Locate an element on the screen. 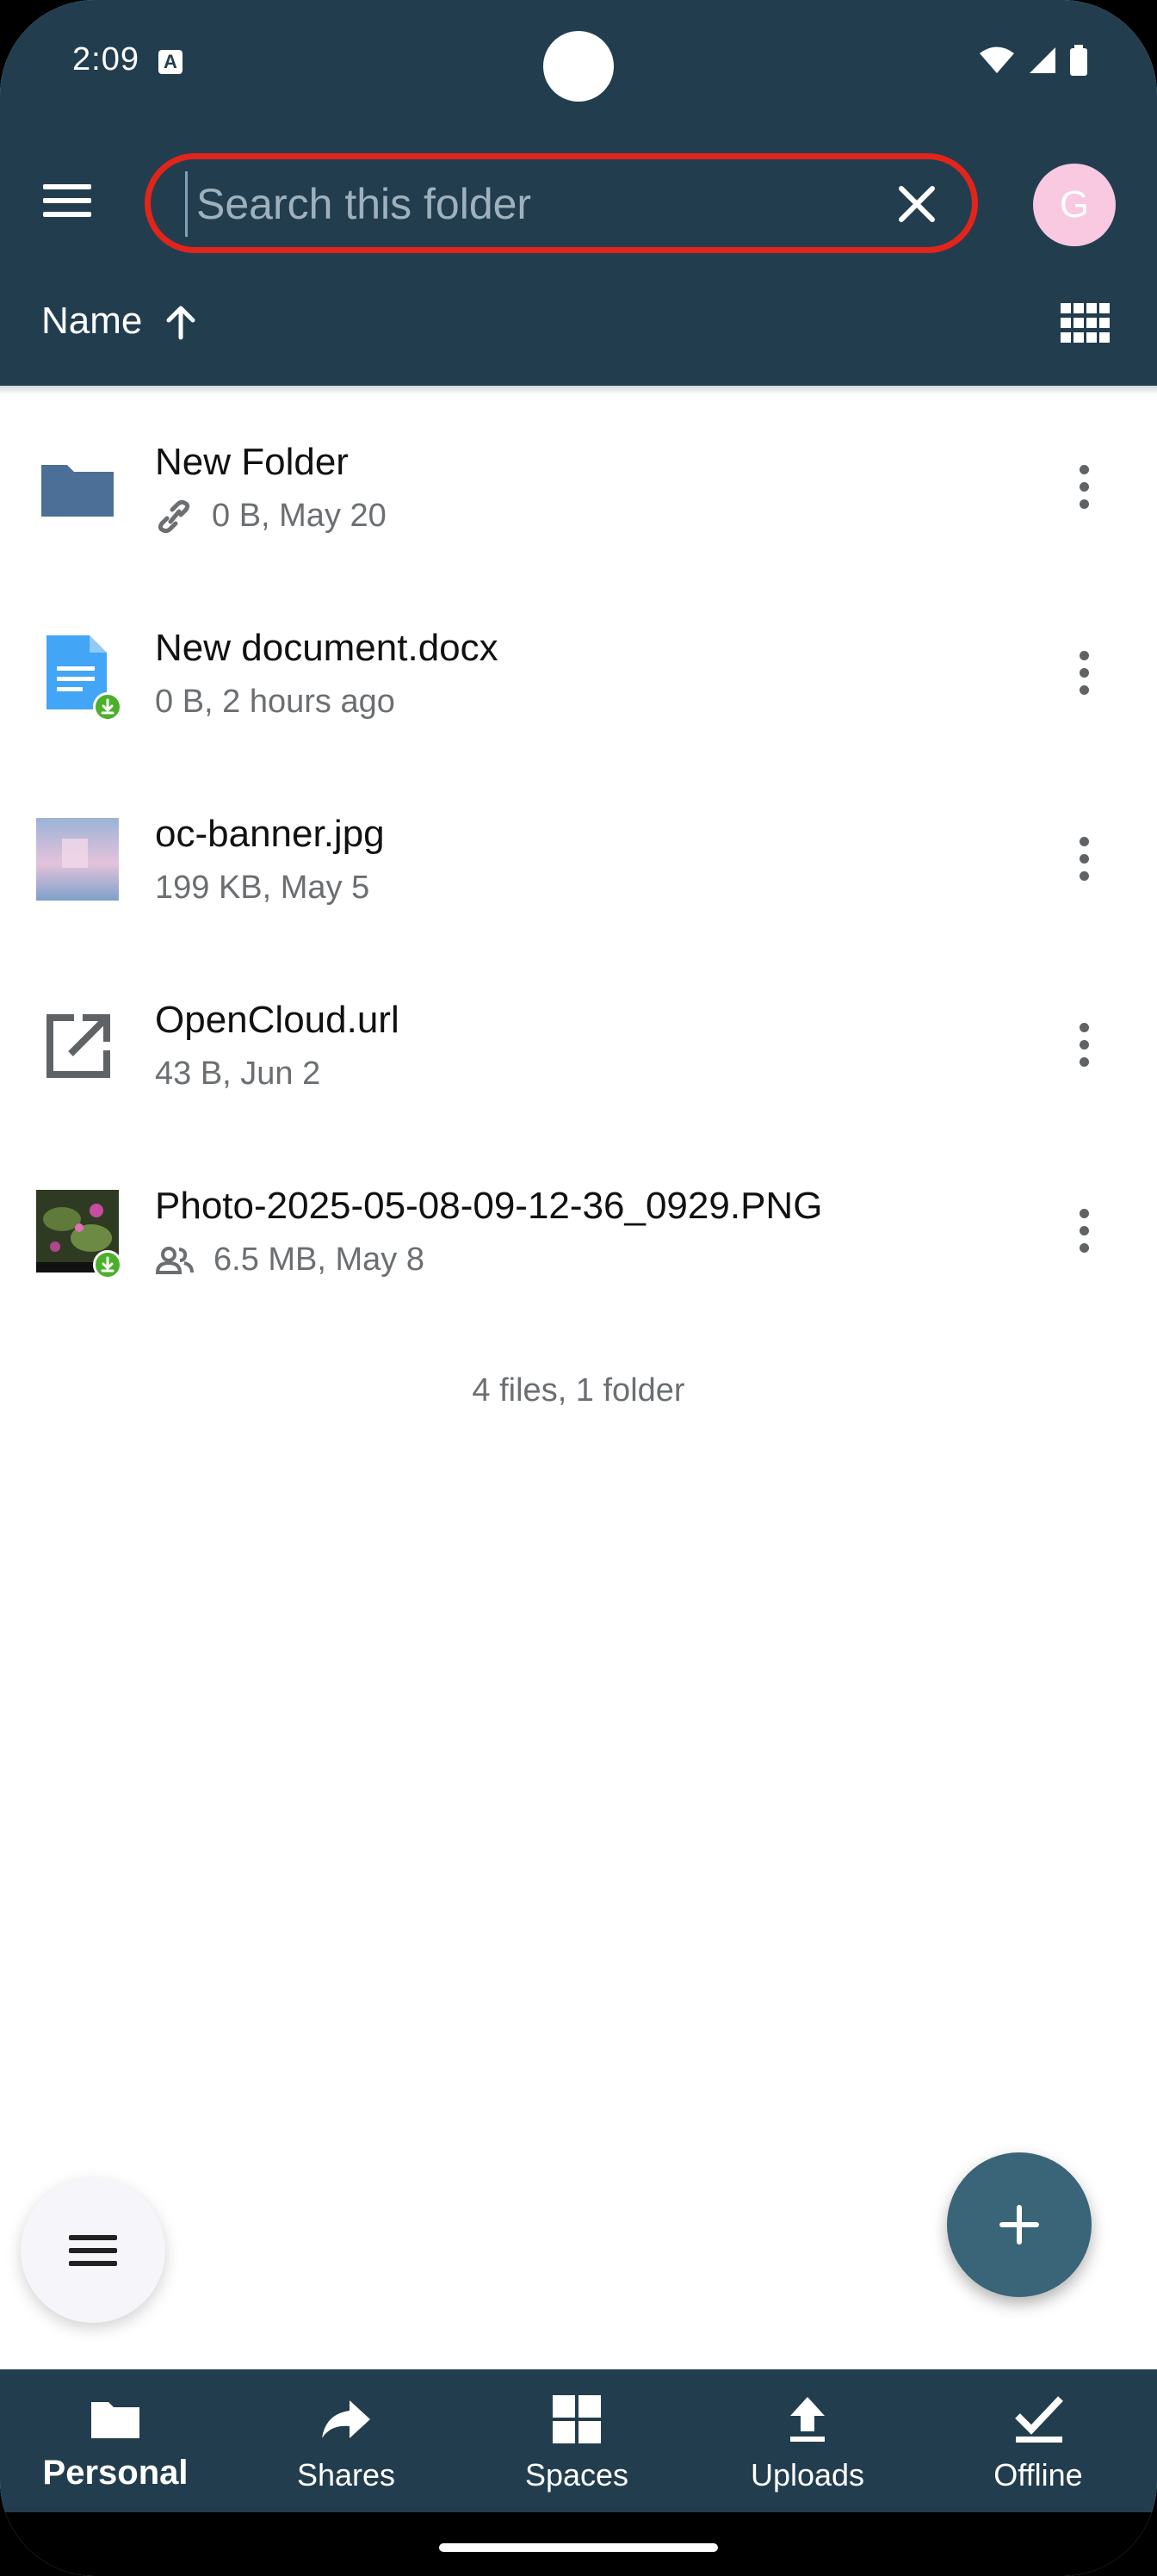  sort-bar: Name is located at coordinates (579, 330).